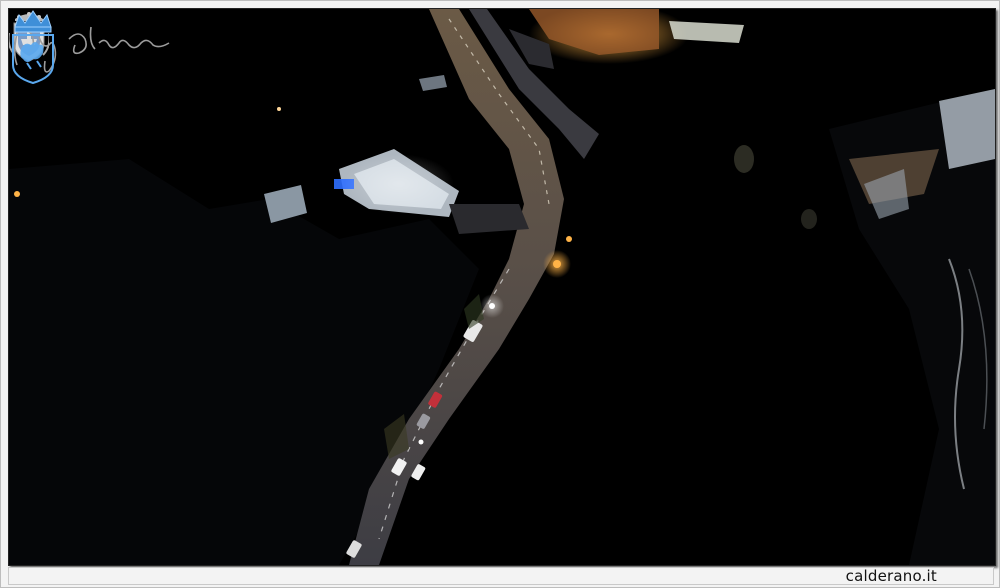  Describe the element at coordinates (399, 184) in the screenshot. I see `white-glow-harbor` at that location.